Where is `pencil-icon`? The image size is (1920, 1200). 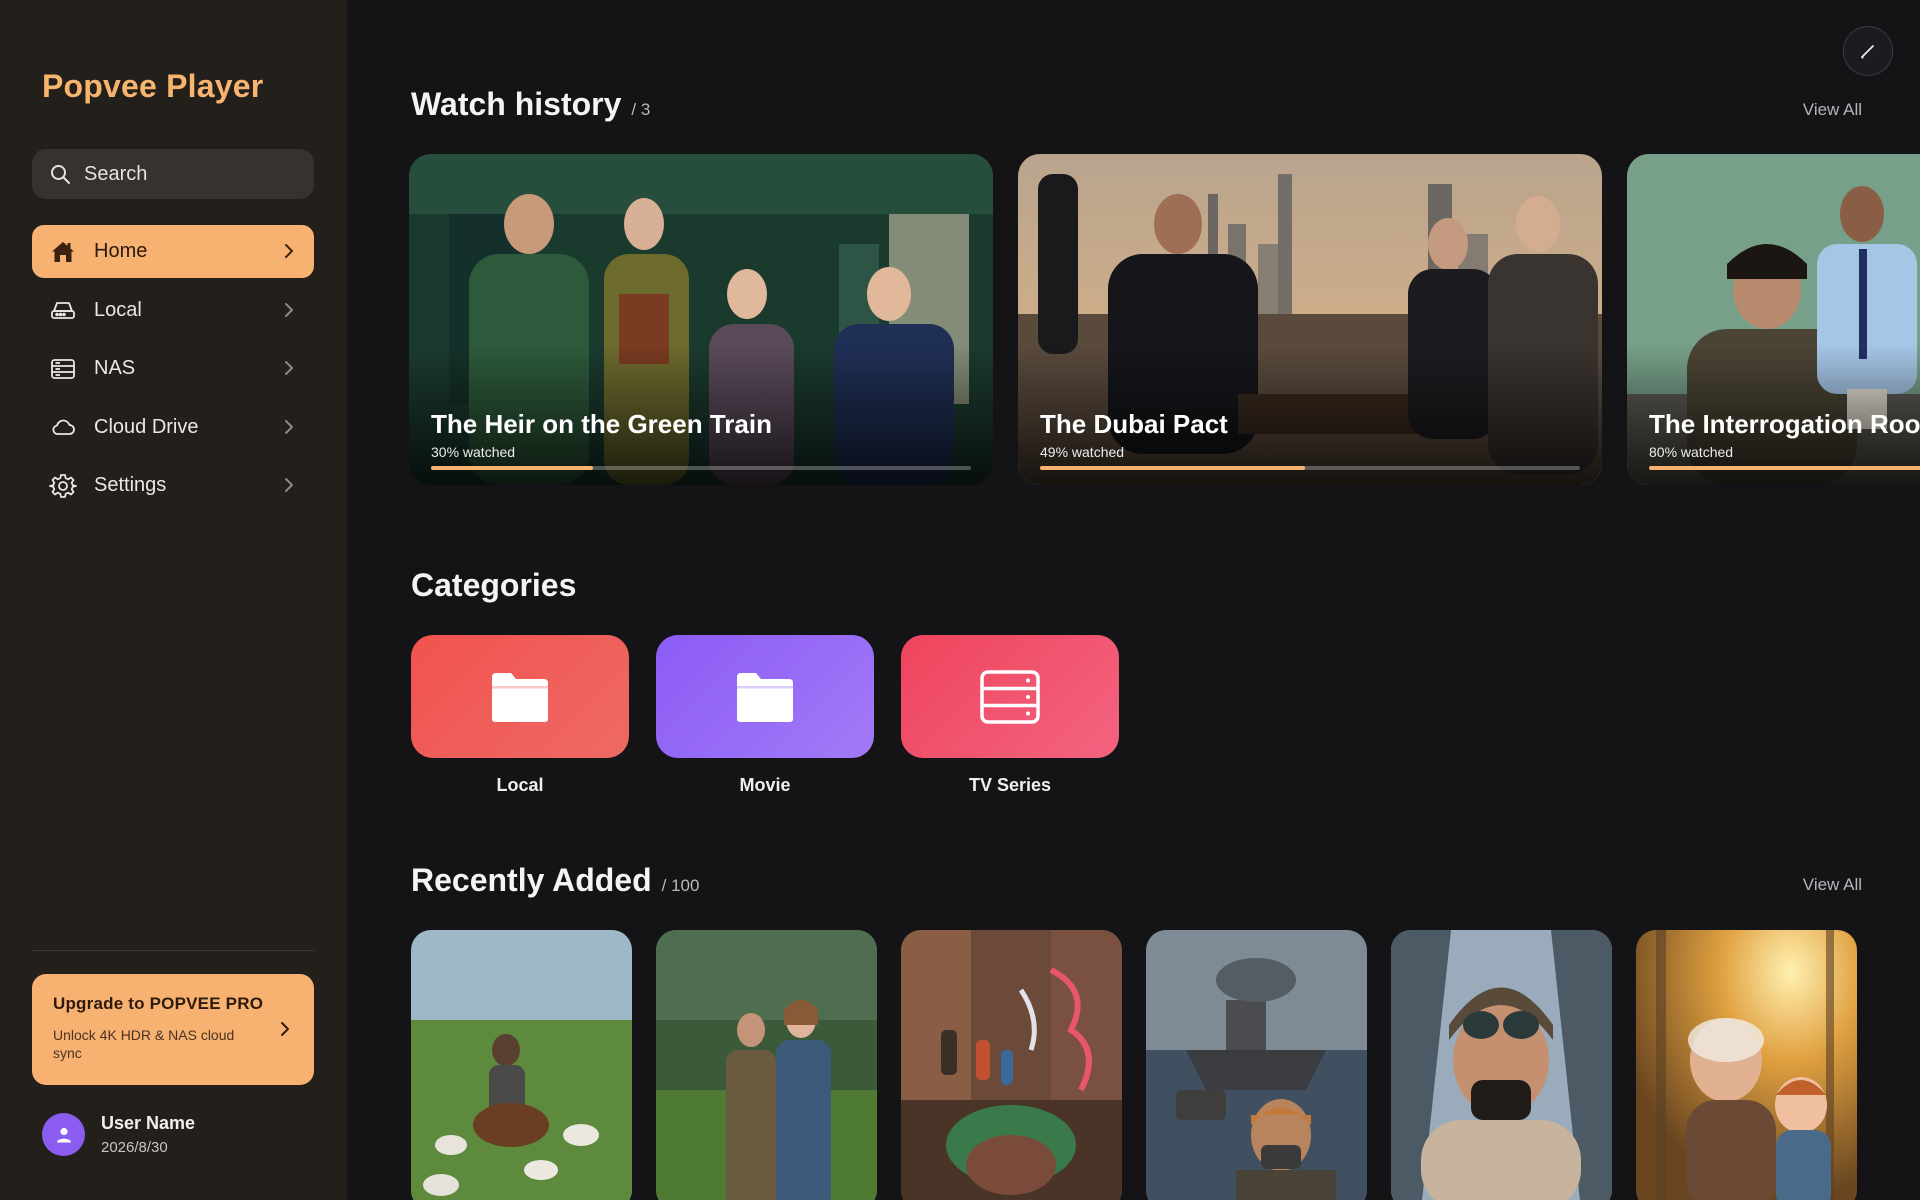
pencil-icon is located at coordinates (1867, 52).